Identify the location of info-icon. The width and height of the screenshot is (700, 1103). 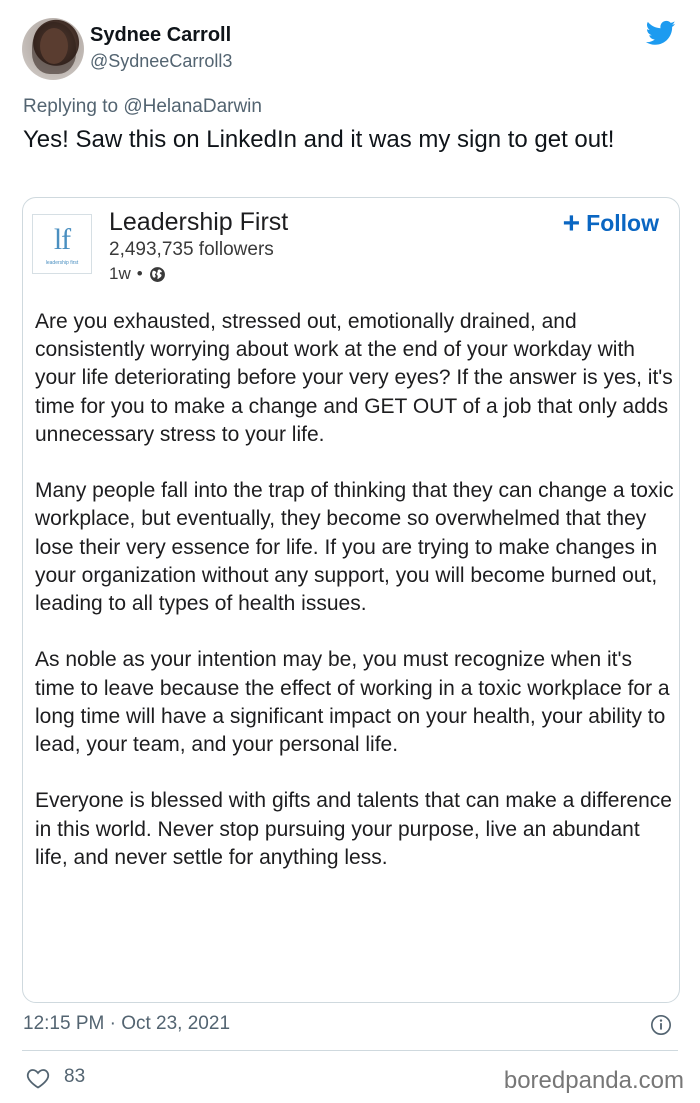
(661, 1025).